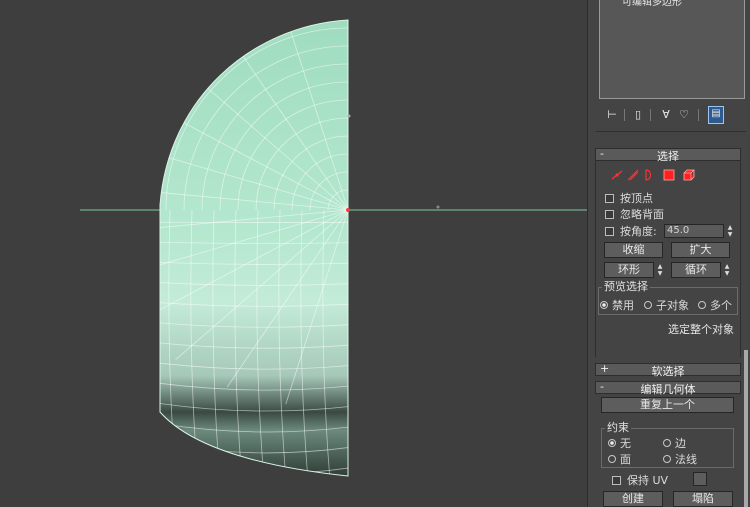  I want to click on preview-disabled-option: 禁用, so click(617, 305).